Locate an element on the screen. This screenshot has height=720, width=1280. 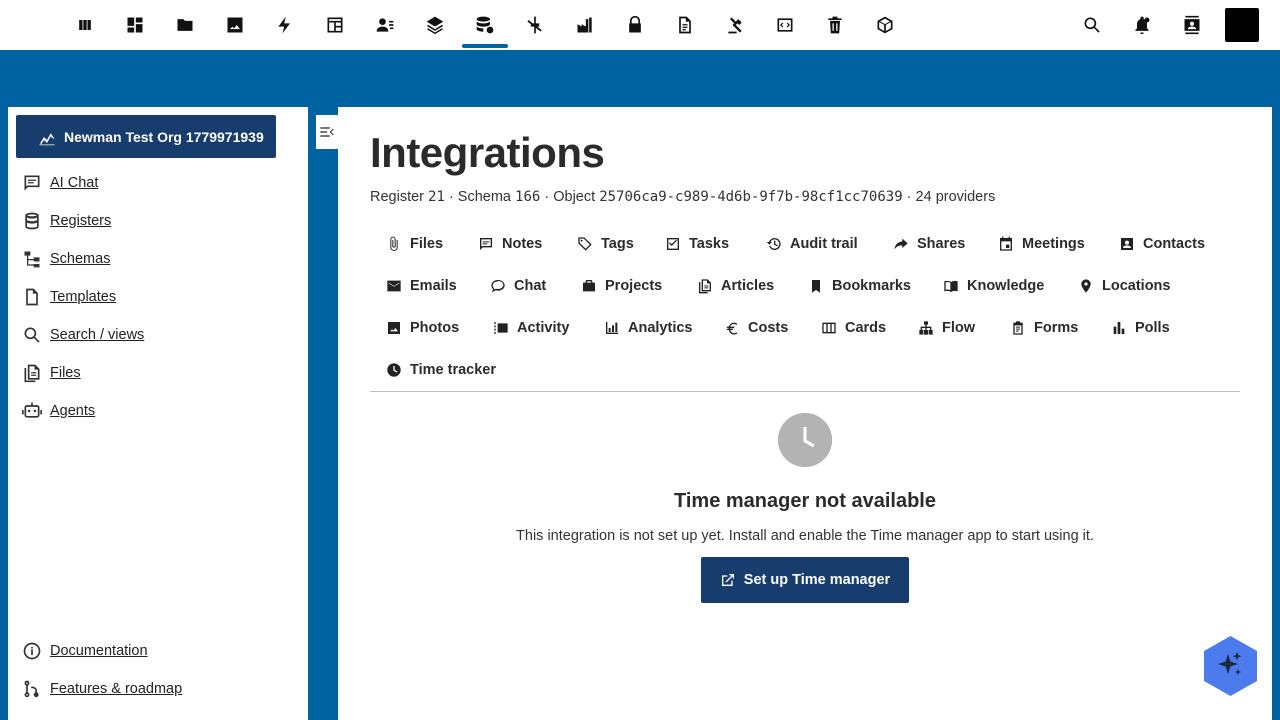
notifications-icon is located at coordinates (1142, 25).